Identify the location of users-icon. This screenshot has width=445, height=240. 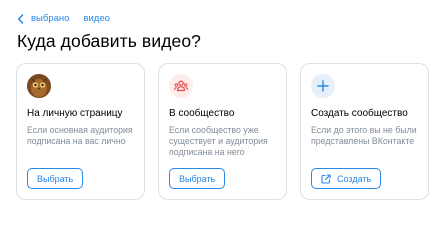
(181, 86).